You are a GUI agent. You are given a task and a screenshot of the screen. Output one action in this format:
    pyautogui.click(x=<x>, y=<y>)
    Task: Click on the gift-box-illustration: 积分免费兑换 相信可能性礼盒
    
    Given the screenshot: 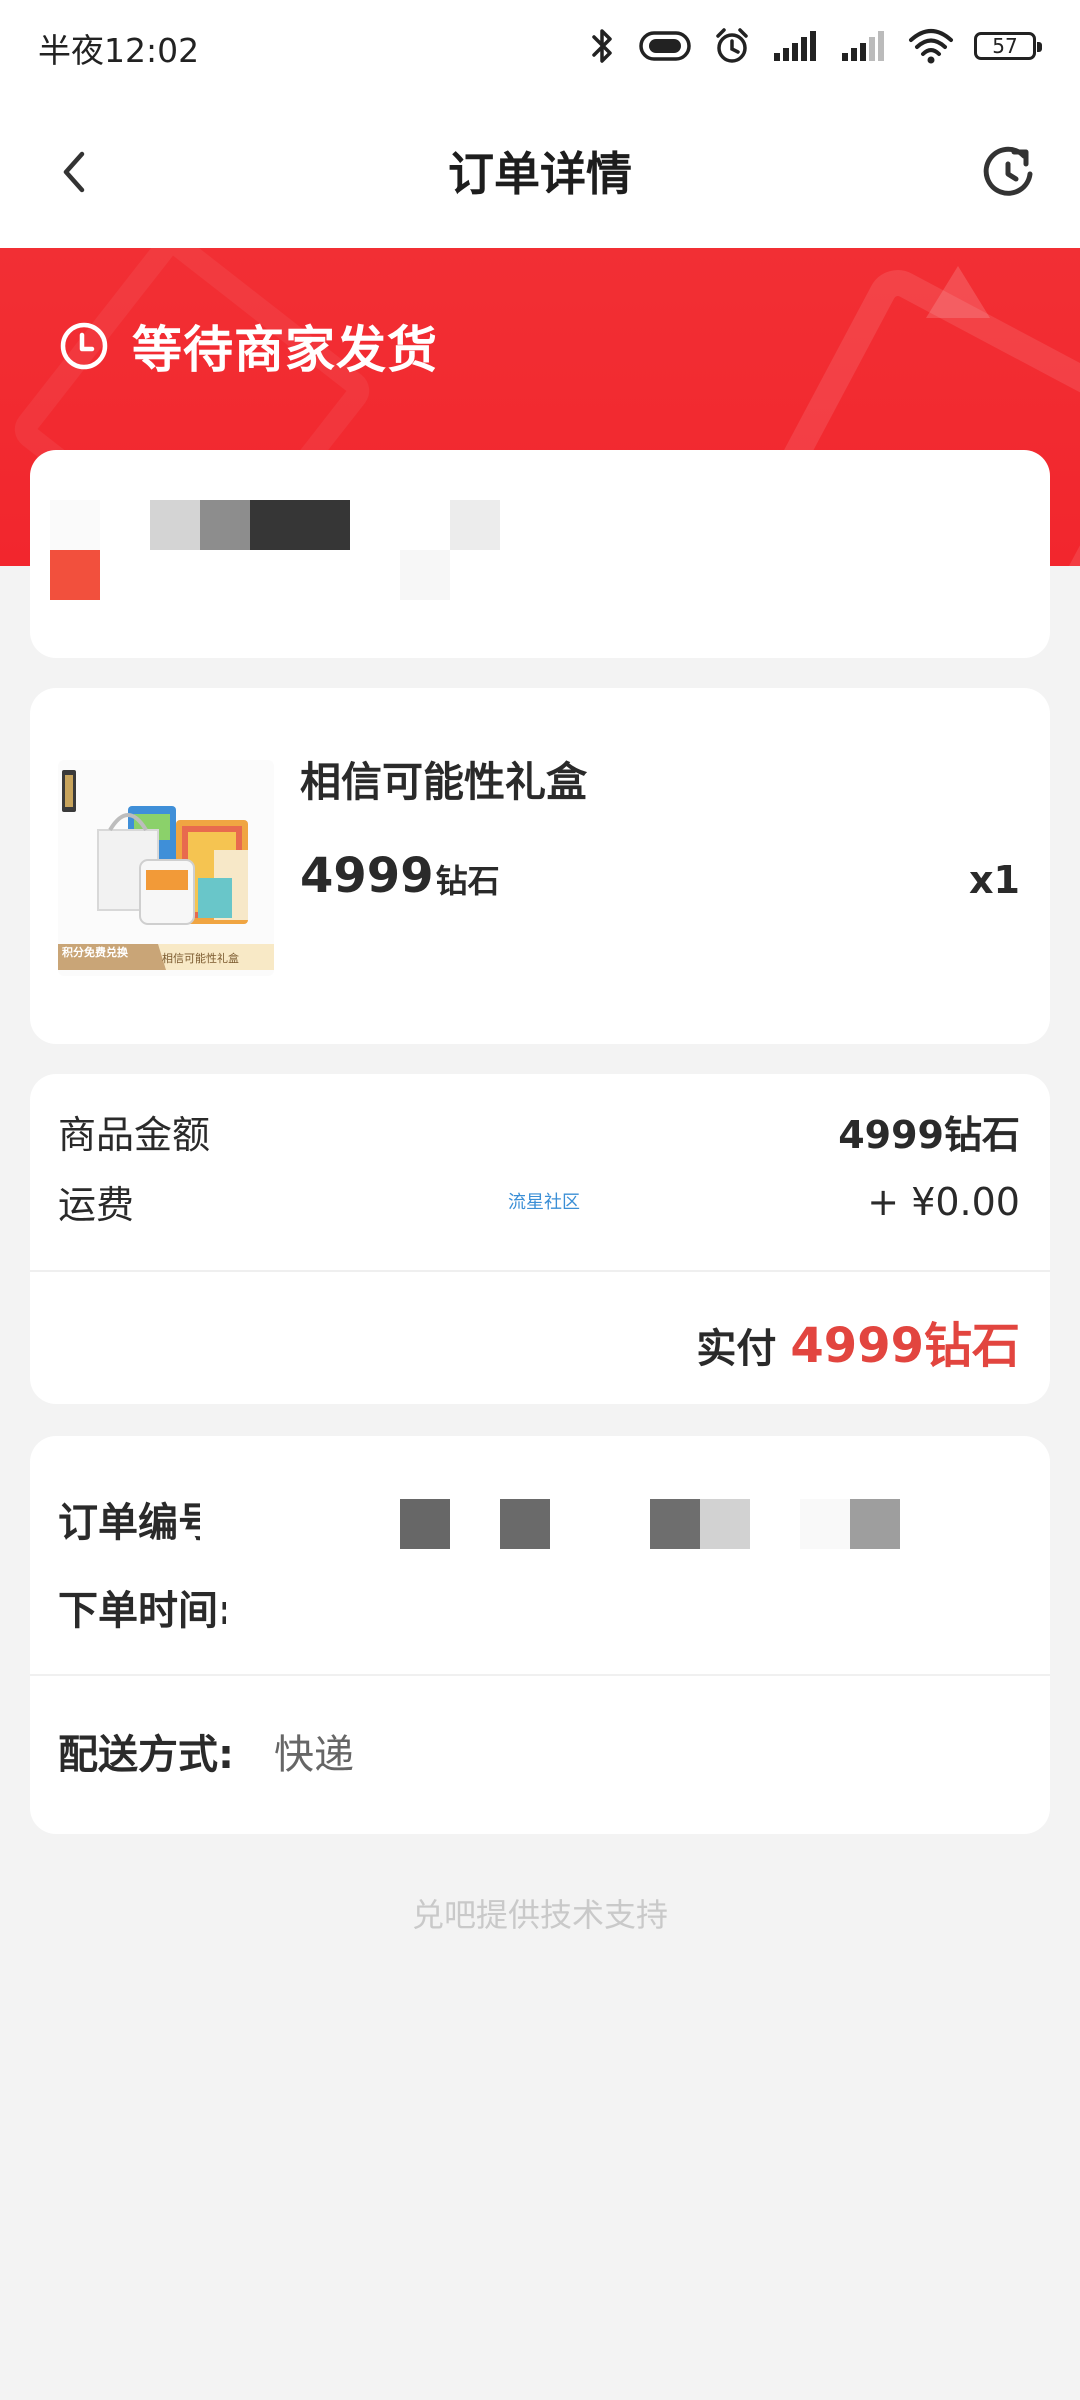 What is the action you would take?
    pyautogui.click(x=166, y=870)
    